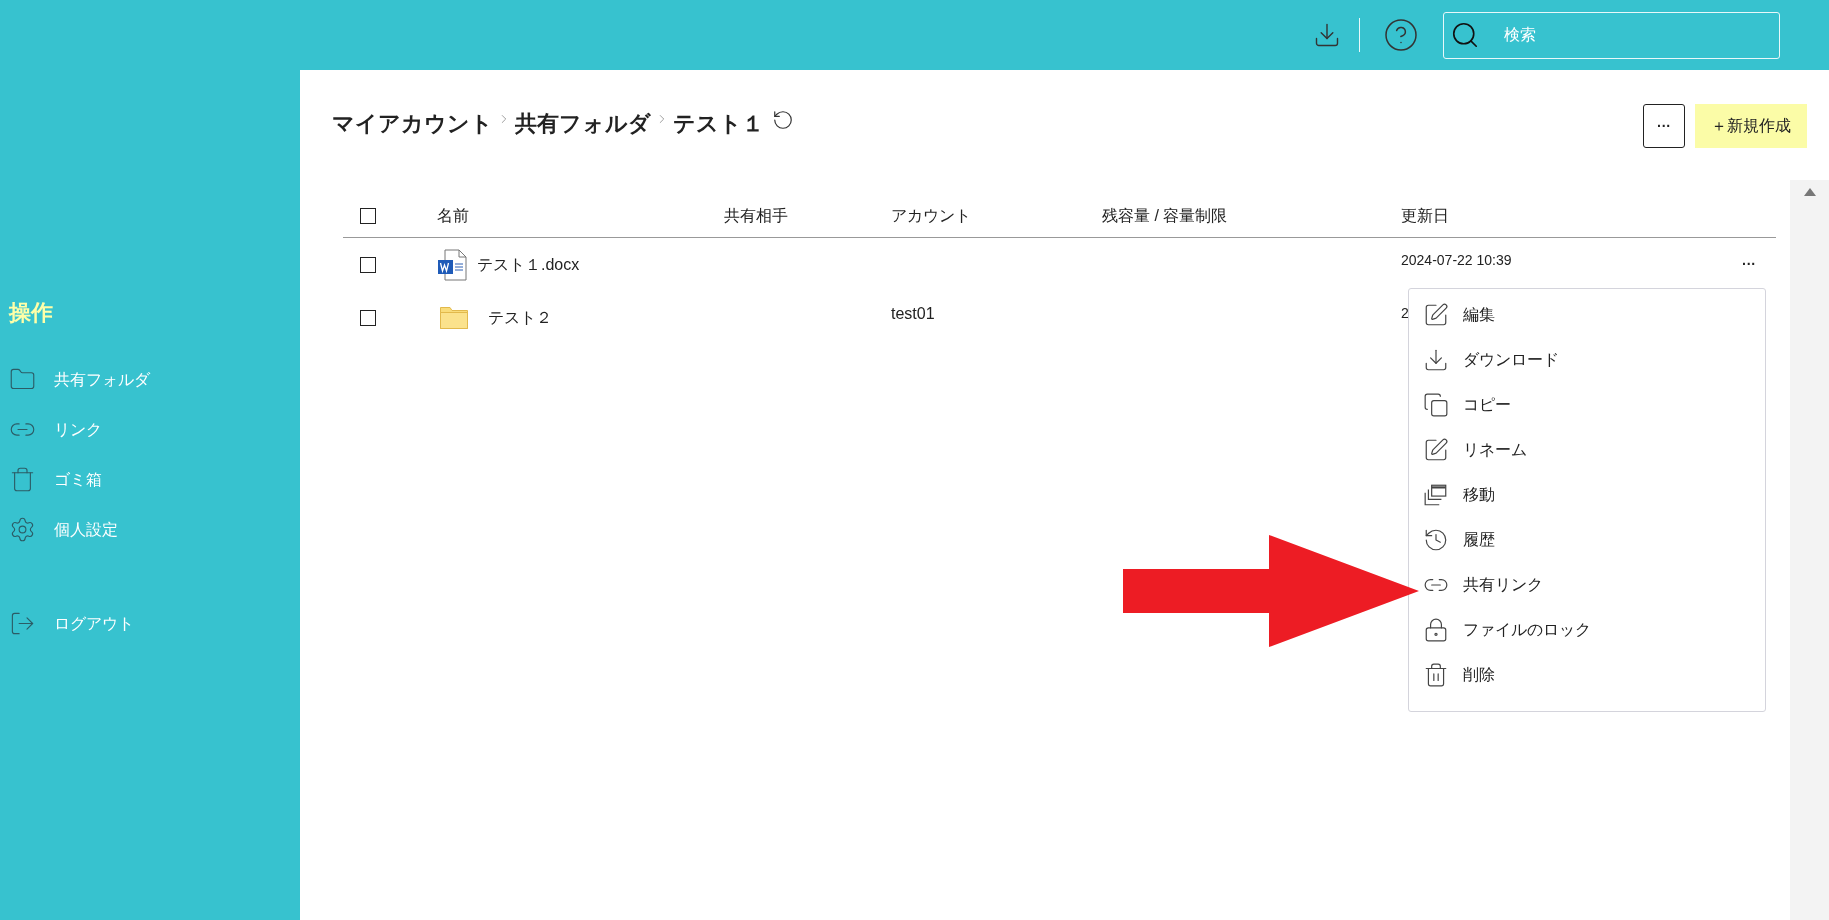 The width and height of the screenshot is (1829, 920). Describe the element at coordinates (1587, 629) in the screenshot. I see `menu-item: ファイルのロック` at that location.